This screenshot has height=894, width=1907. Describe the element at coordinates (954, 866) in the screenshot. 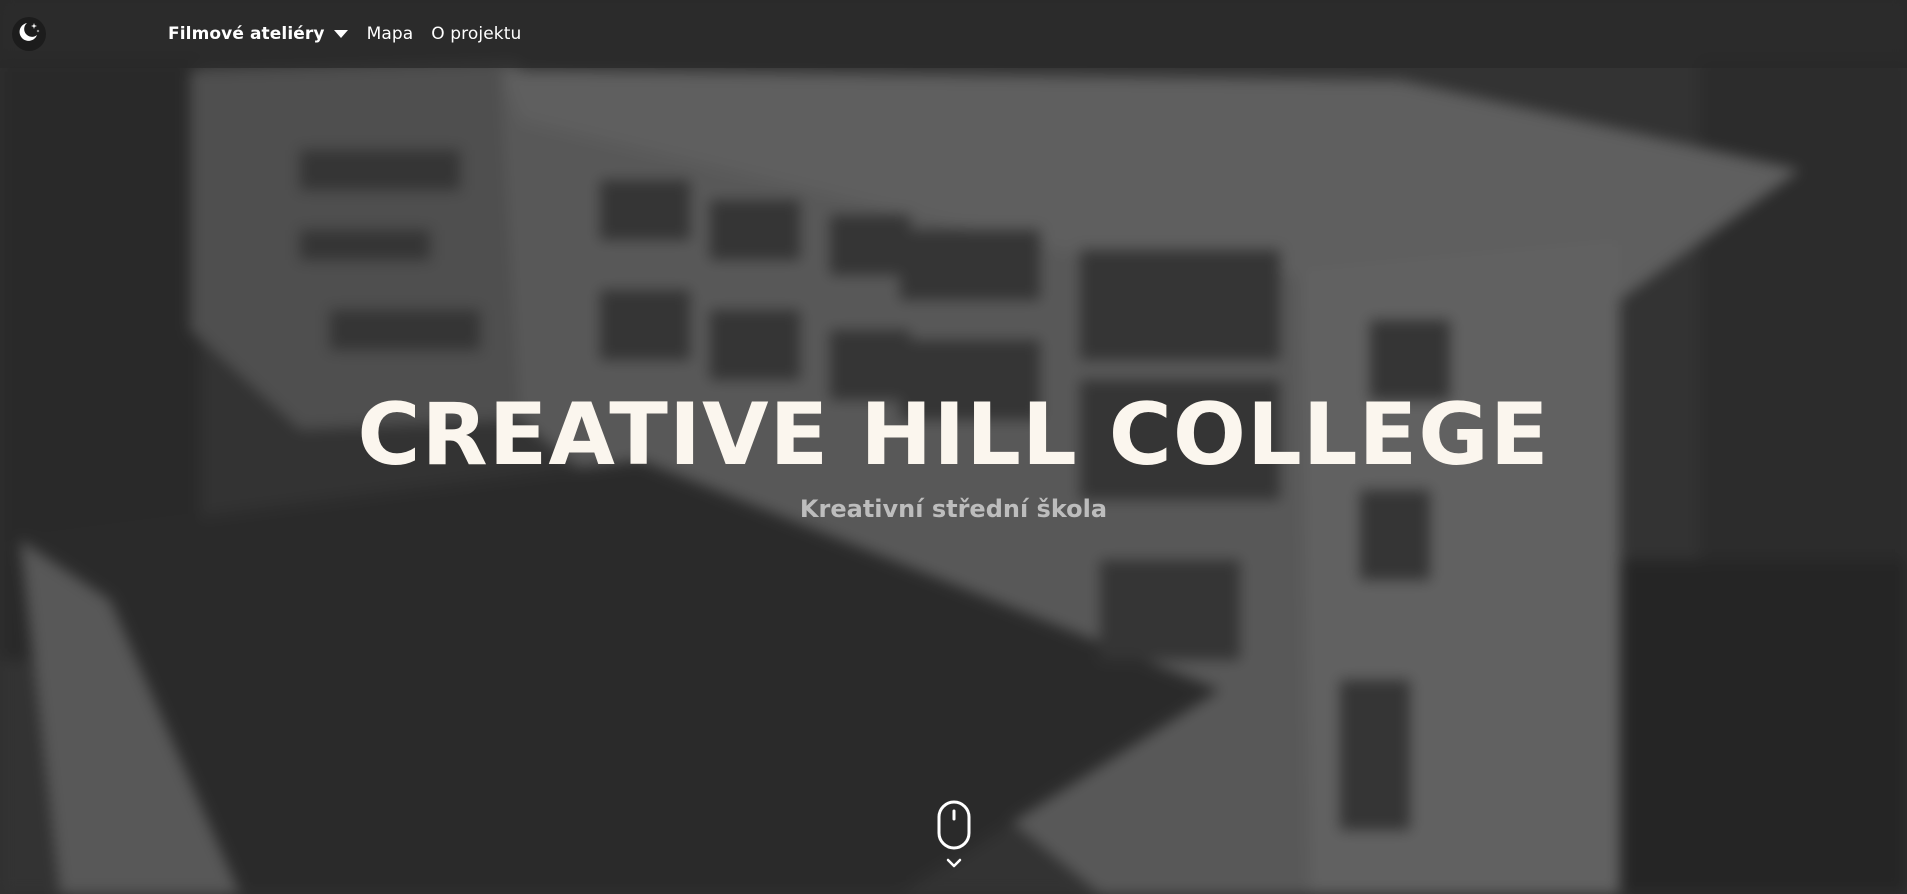

I see `chevron-down-icon` at that location.